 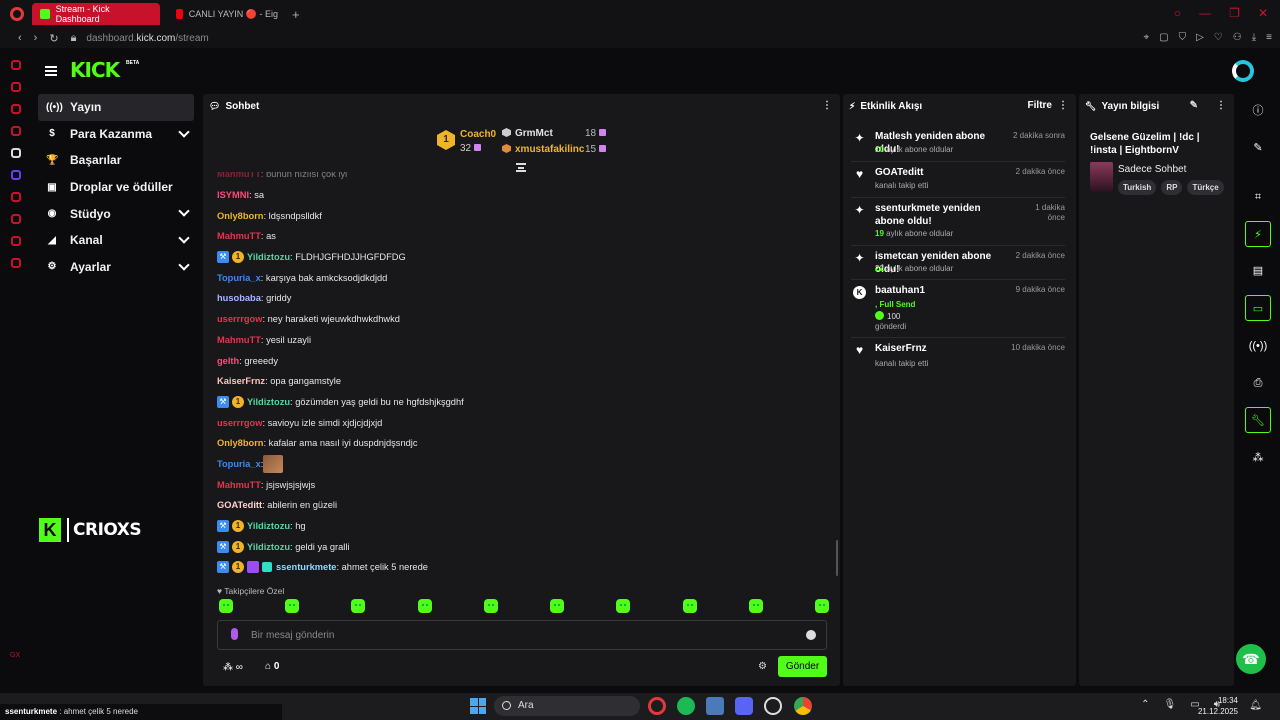 What do you see at coordinates (1194, 105) in the screenshot?
I see `edit-pencil-icon: ✎` at bounding box center [1194, 105].